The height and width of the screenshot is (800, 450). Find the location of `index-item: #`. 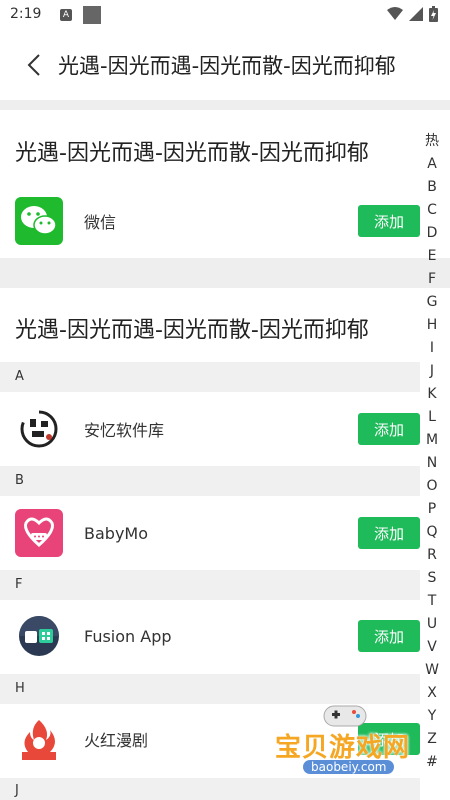

index-item: # is located at coordinates (432, 762).